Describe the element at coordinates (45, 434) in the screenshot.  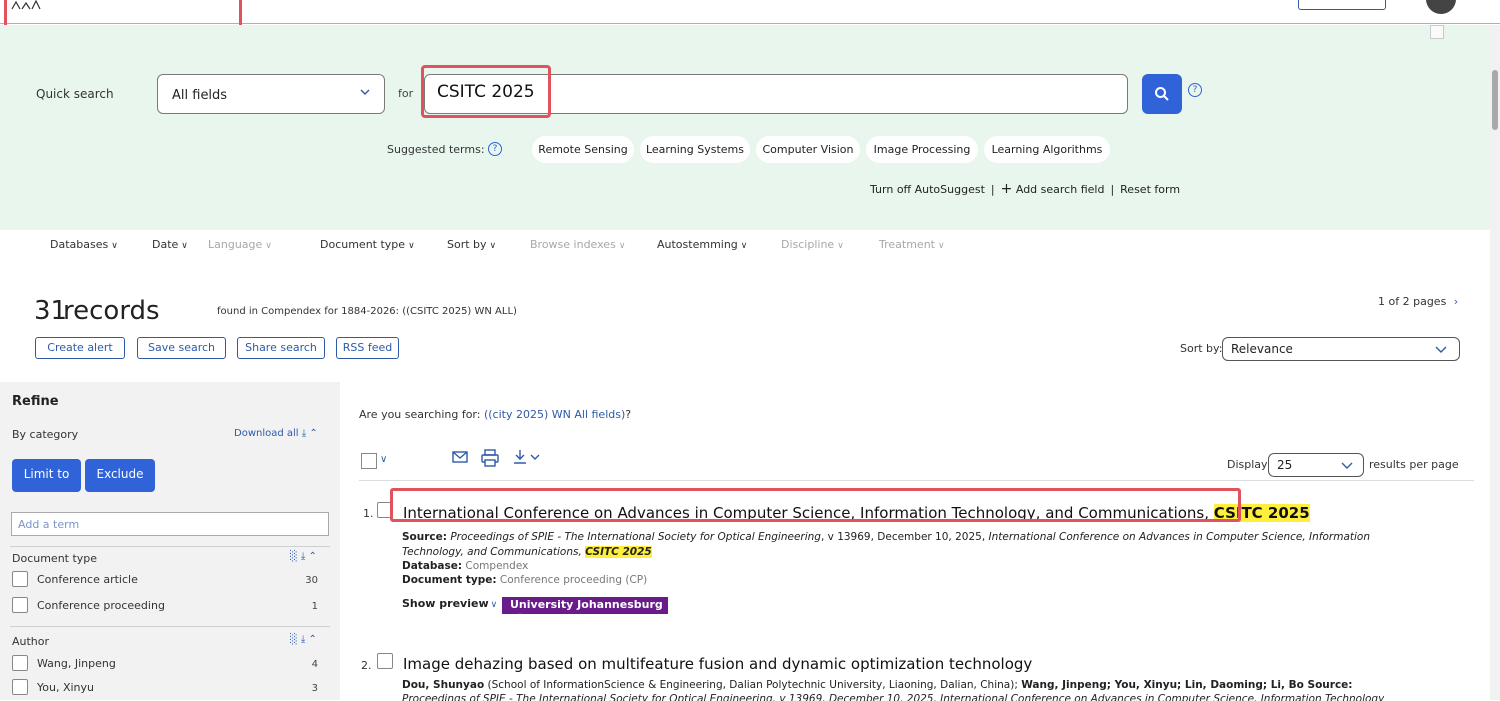
I see `by-category-label: By category` at that location.